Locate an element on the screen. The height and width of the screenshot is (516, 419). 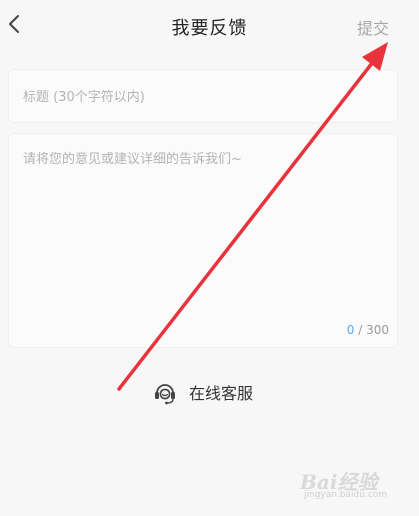
title-input is located at coordinates (203, 97).